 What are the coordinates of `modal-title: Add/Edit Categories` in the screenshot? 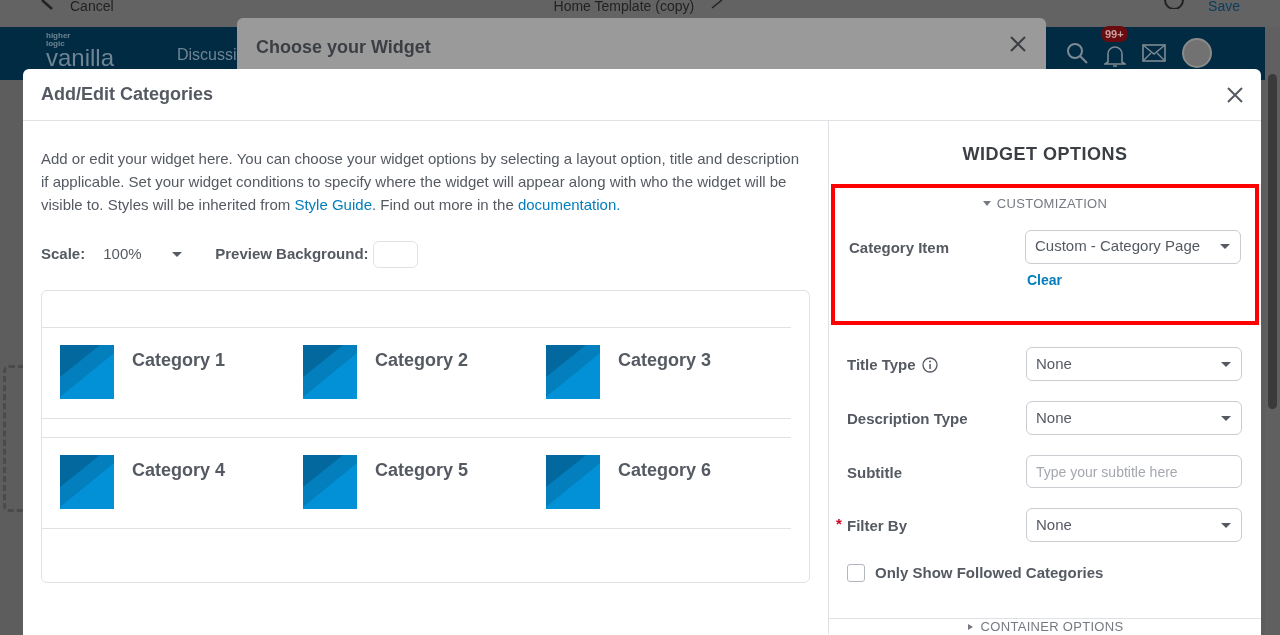 It's located at (127, 94).